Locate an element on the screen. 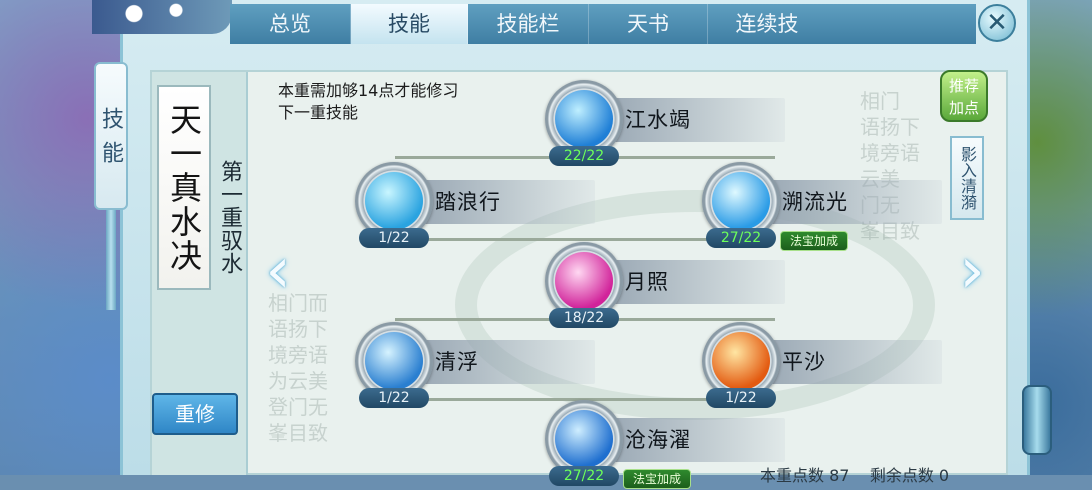 This screenshot has height=490, width=1092. current-points-label: 本重点数 is located at coordinates (792, 475).